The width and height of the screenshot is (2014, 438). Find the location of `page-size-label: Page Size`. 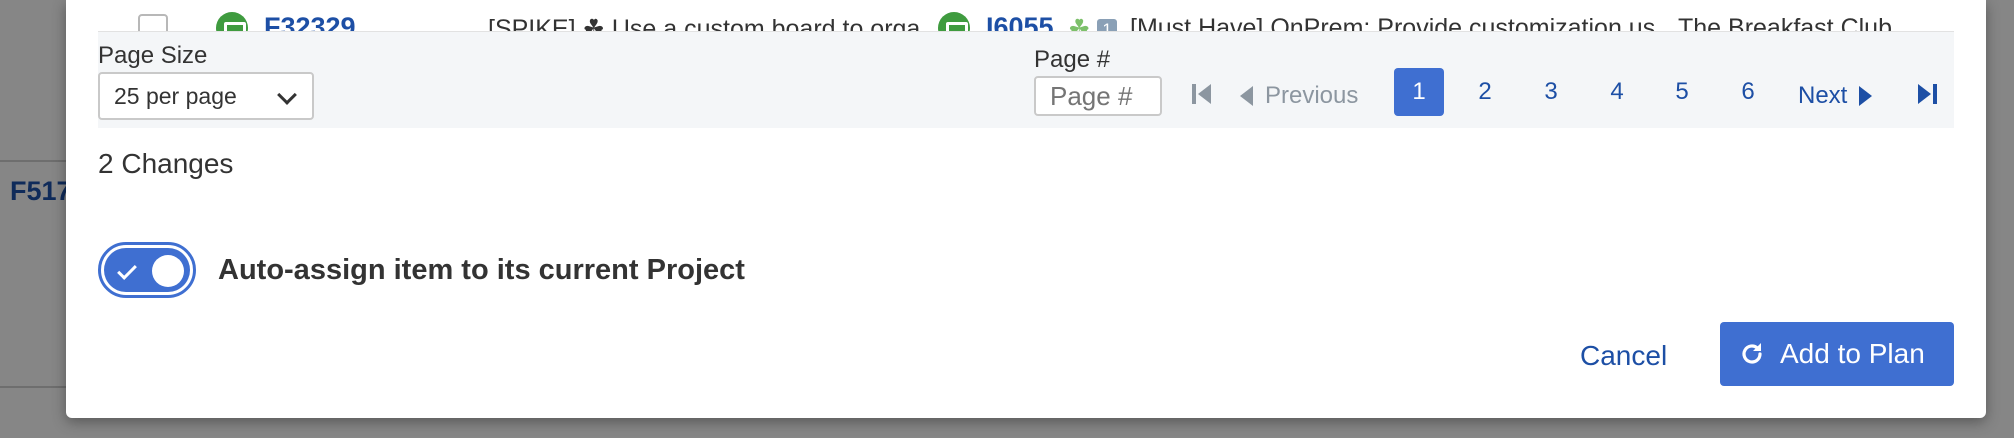

page-size-label: Page Size is located at coordinates (153, 55).